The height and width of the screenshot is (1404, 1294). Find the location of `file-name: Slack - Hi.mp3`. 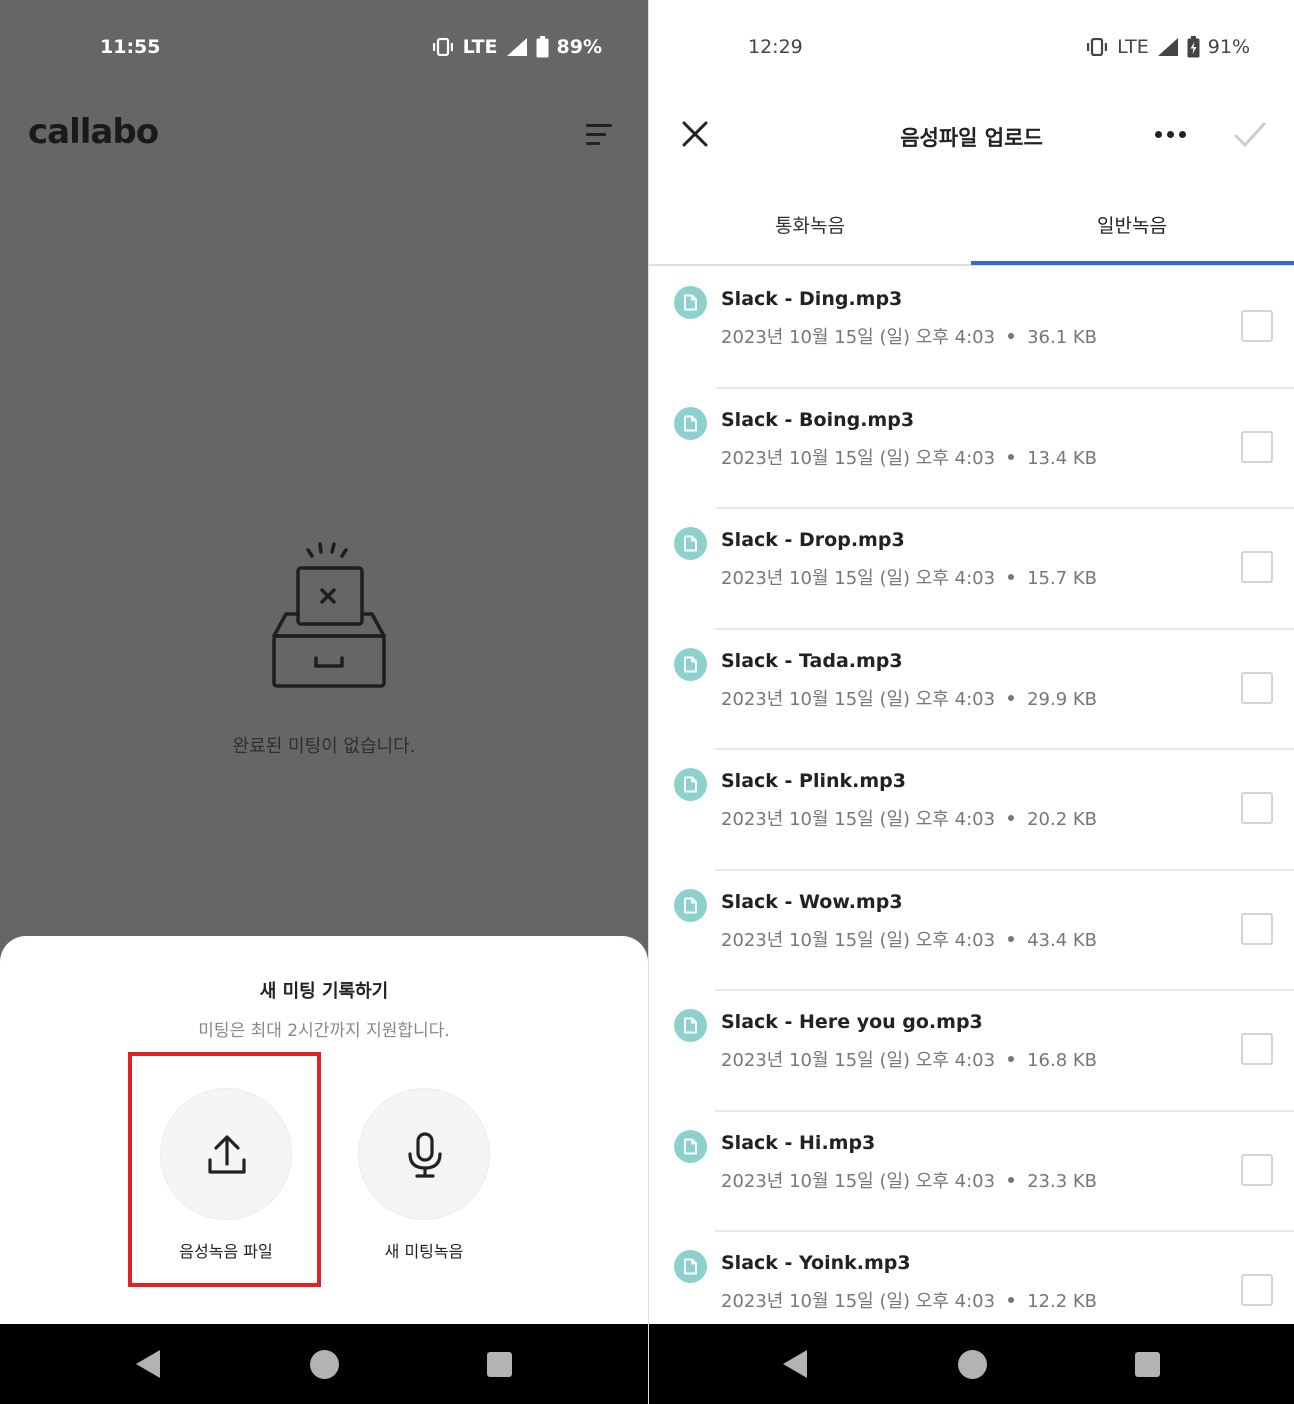

file-name: Slack - Hi.mp3 is located at coordinates (798, 1142).